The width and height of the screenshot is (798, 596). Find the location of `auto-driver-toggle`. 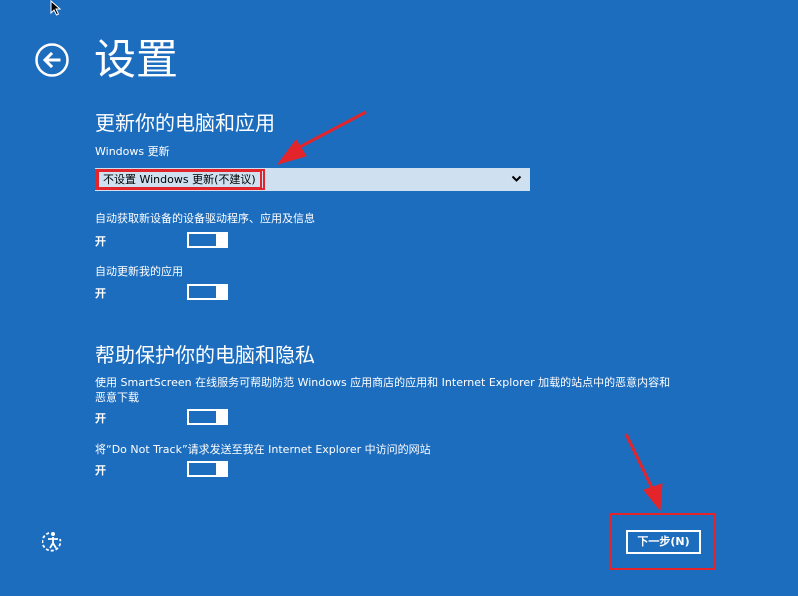

auto-driver-toggle is located at coordinates (207, 240).